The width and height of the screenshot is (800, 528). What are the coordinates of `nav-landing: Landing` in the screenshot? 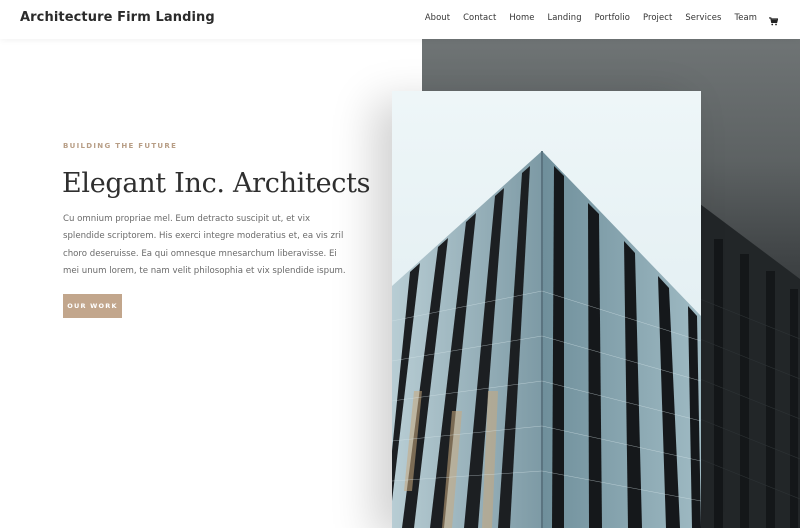 It's located at (565, 17).